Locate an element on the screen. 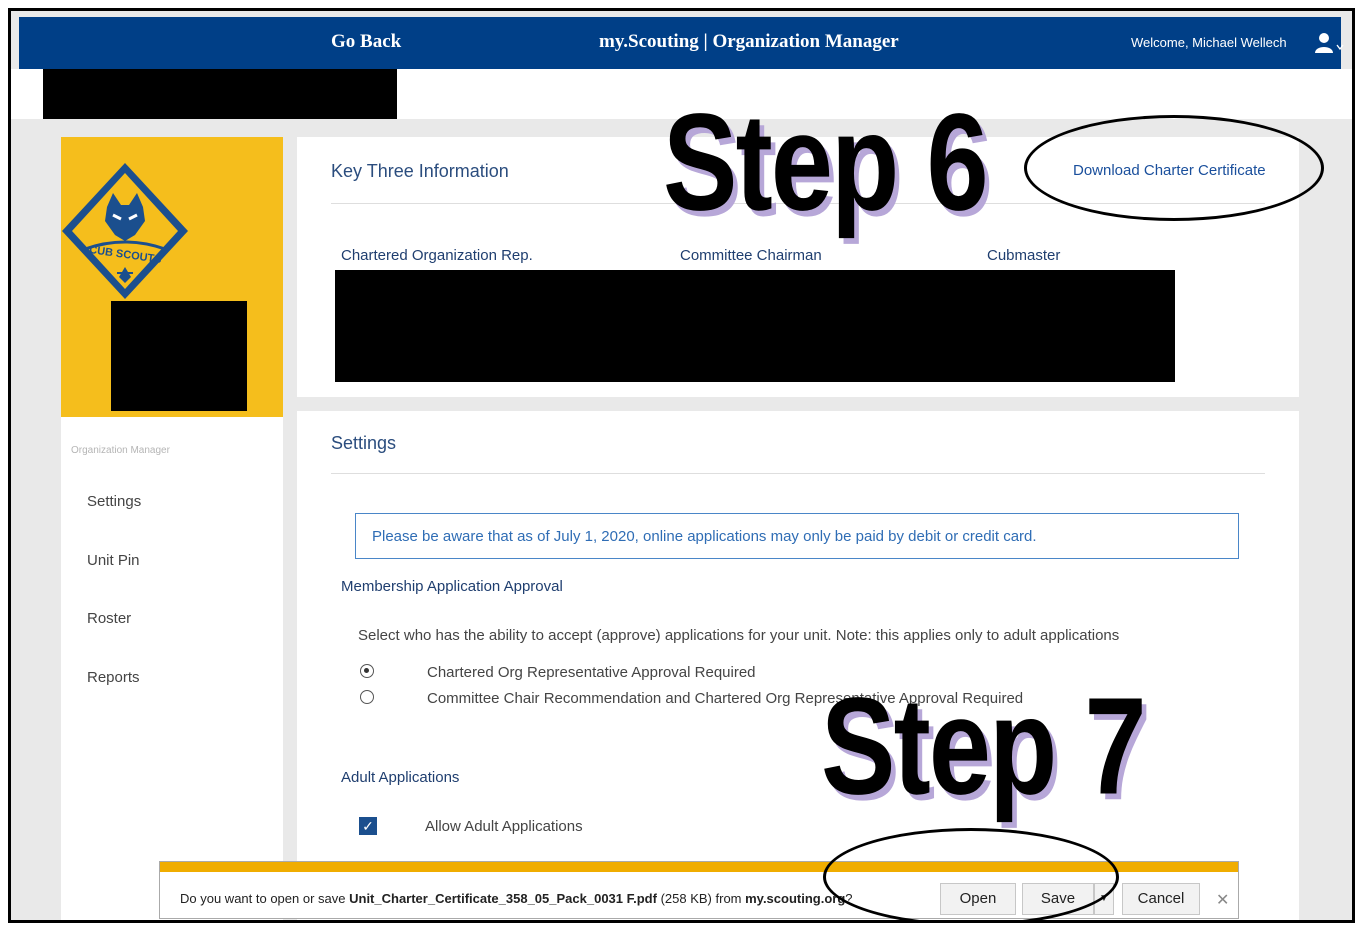 This screenshot has height=927, width=1361. app-brand: my.Scouting | Organization Manager is located at coordinates (749, 42).